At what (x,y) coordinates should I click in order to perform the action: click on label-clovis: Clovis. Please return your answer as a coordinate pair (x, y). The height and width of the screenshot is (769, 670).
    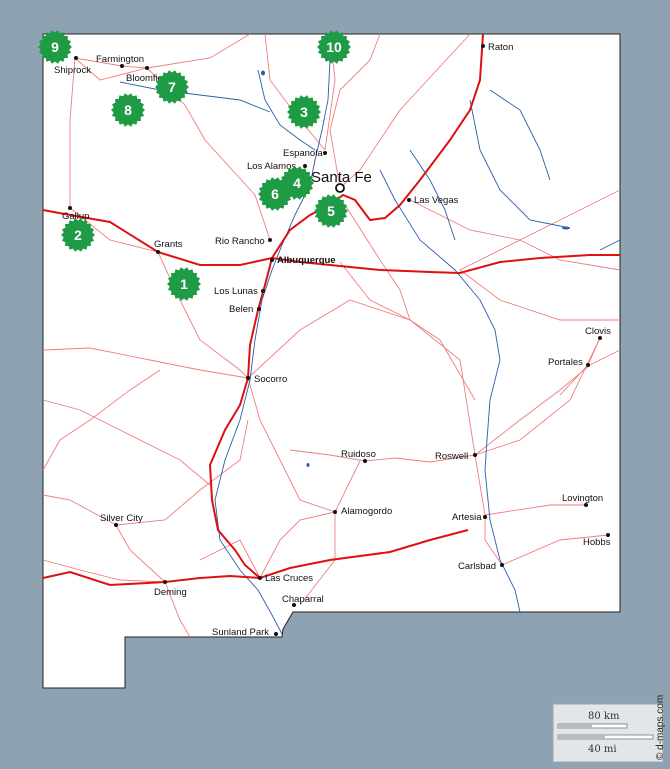
    Looking at the image, I should click on (598, 331).